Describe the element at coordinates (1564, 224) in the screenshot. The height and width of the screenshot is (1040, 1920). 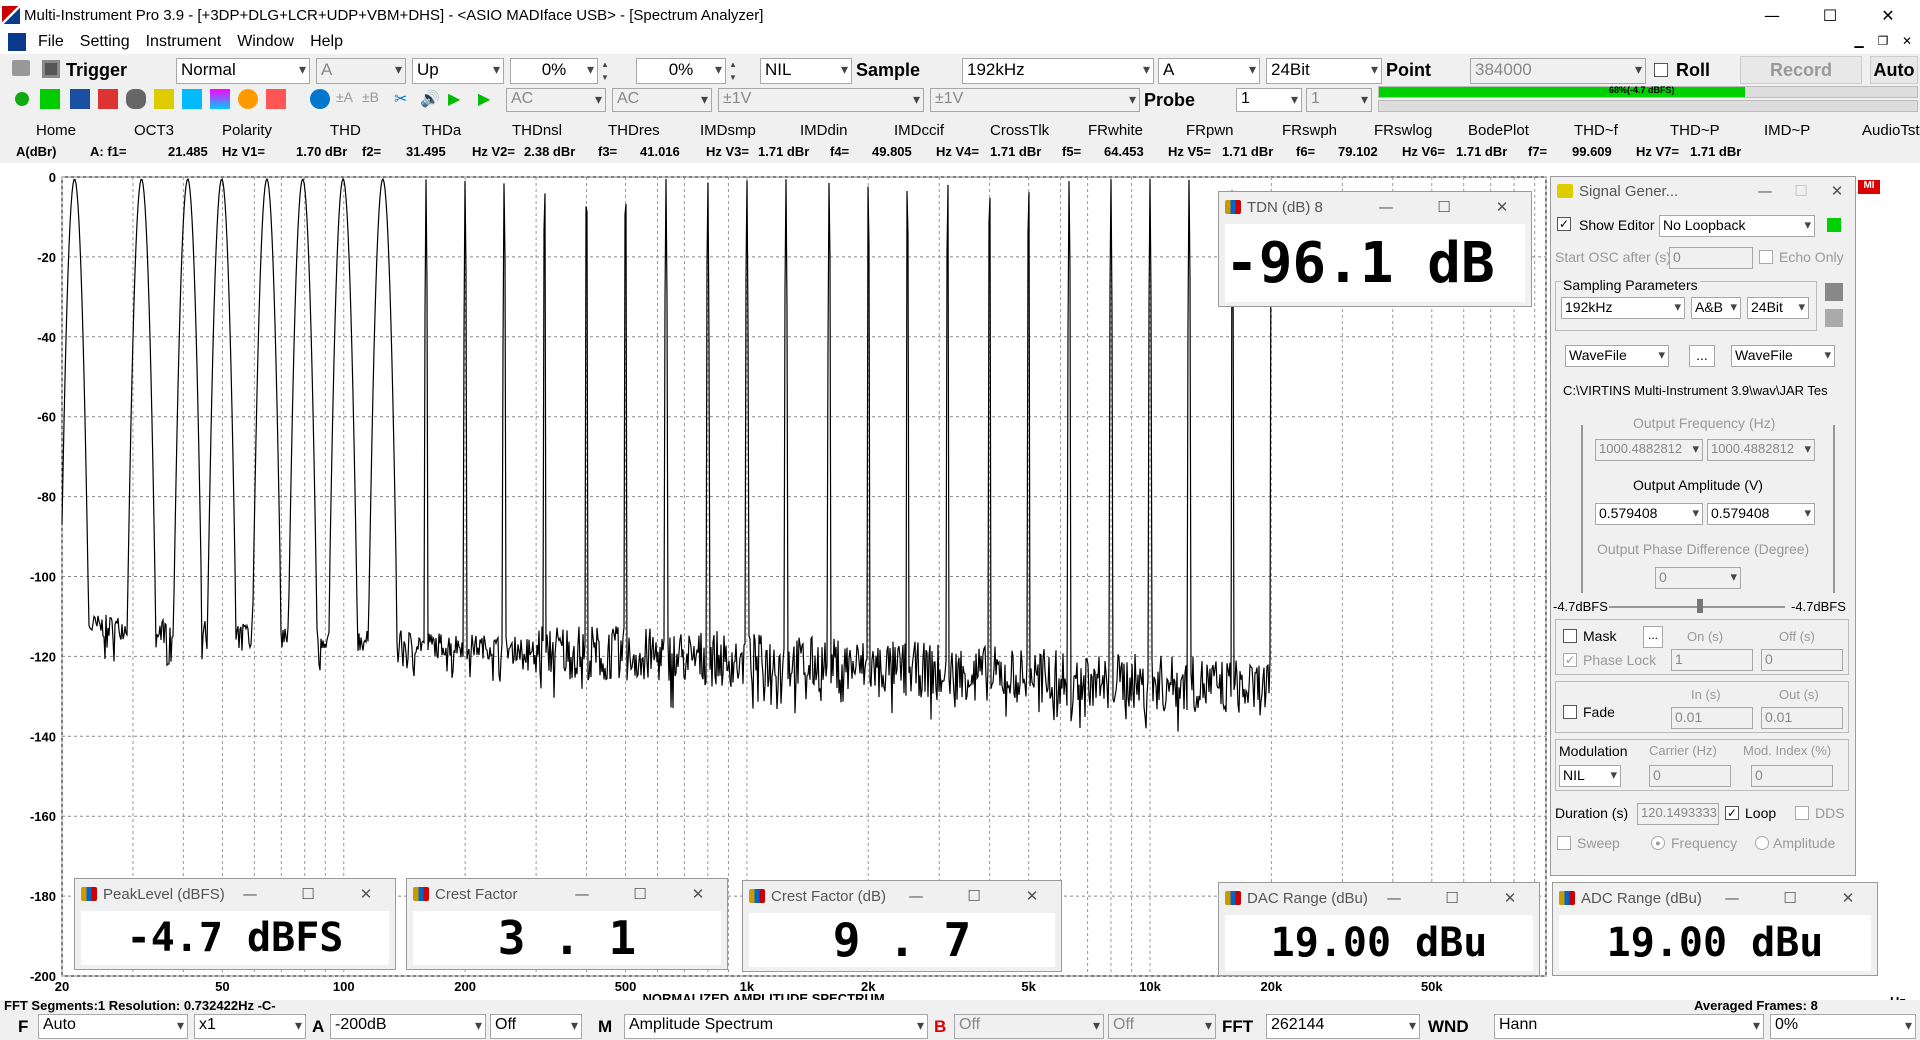
I see `show-editor-checkbox: ✓` at that location.